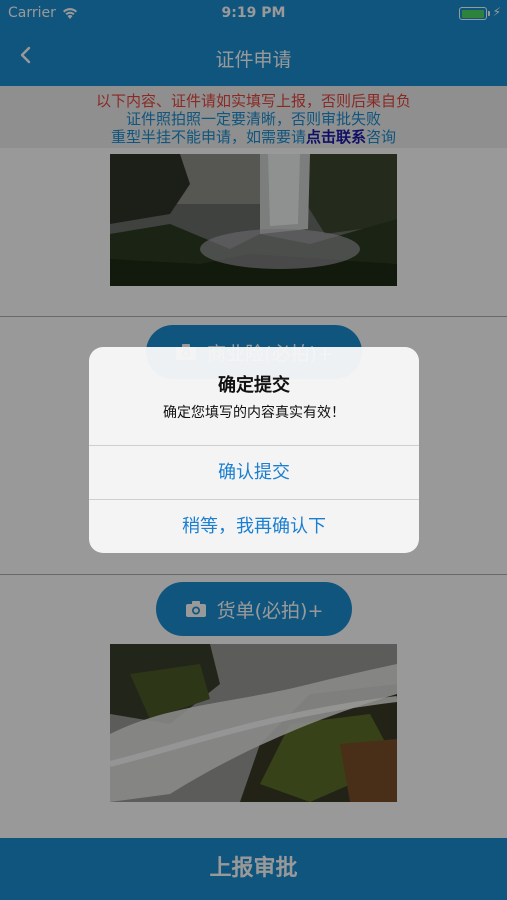 The image size is (507, 900). What do you see at coordinates (254, 473) in the screenshot?
I see `confirm-submit-button: 确认提交` at bounding box center [254, 473].